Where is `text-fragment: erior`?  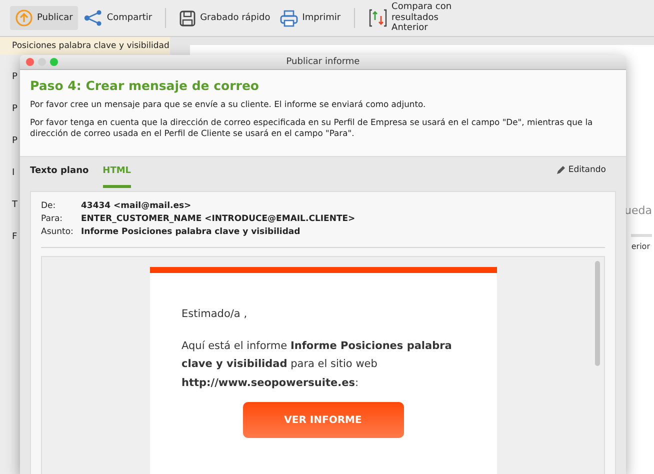 text-fragment: erior is located at coordinates (641, 243).